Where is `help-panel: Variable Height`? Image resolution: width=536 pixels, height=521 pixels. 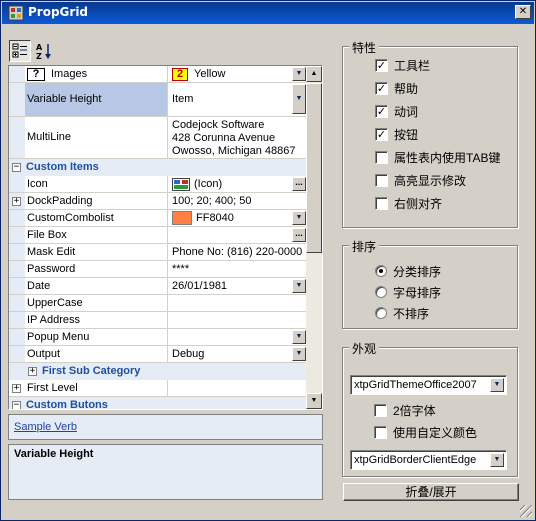
help-panel: Variable Height is located at coordinates (165, 472).